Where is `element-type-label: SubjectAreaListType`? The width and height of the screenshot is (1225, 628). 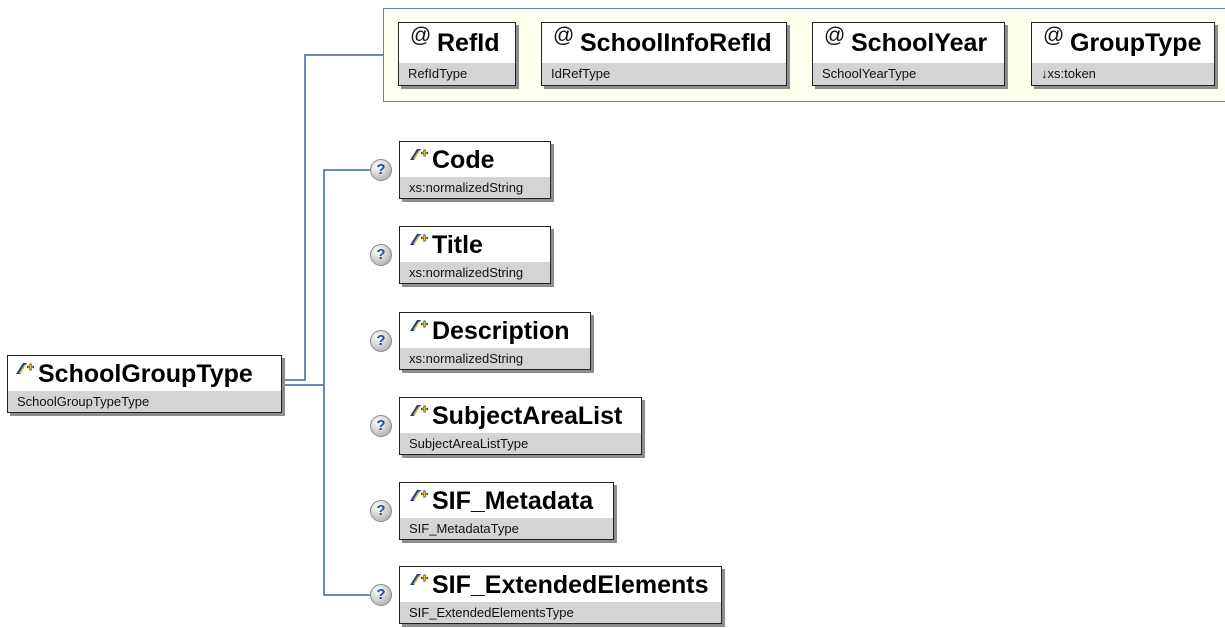 element-type-label: SubjectAreaListType is located at coordinates (520, 443).